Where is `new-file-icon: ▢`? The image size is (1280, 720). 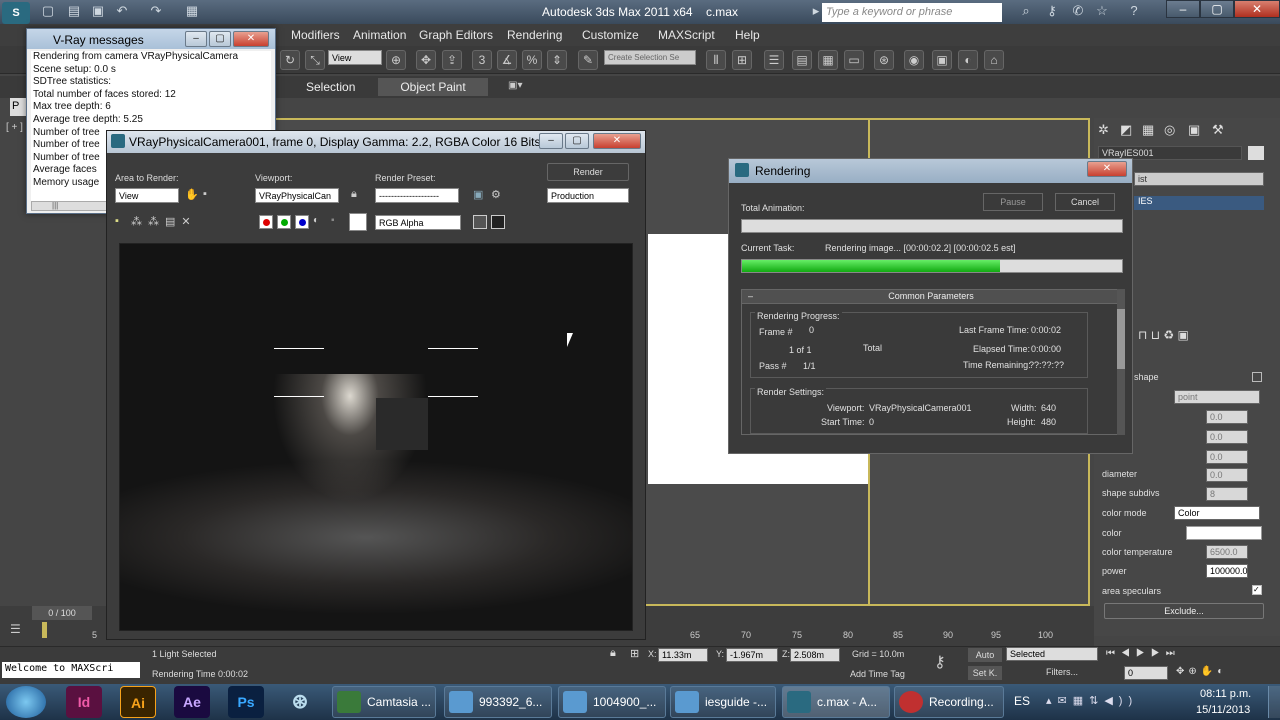
new-file-icon: ▢ is located at coordinates (48, 11).